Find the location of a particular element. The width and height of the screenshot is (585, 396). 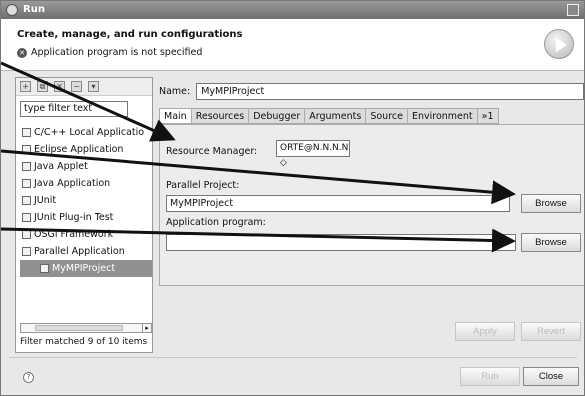

duplicate-config-icon: ⧉ is located at coordinates (42, 86).